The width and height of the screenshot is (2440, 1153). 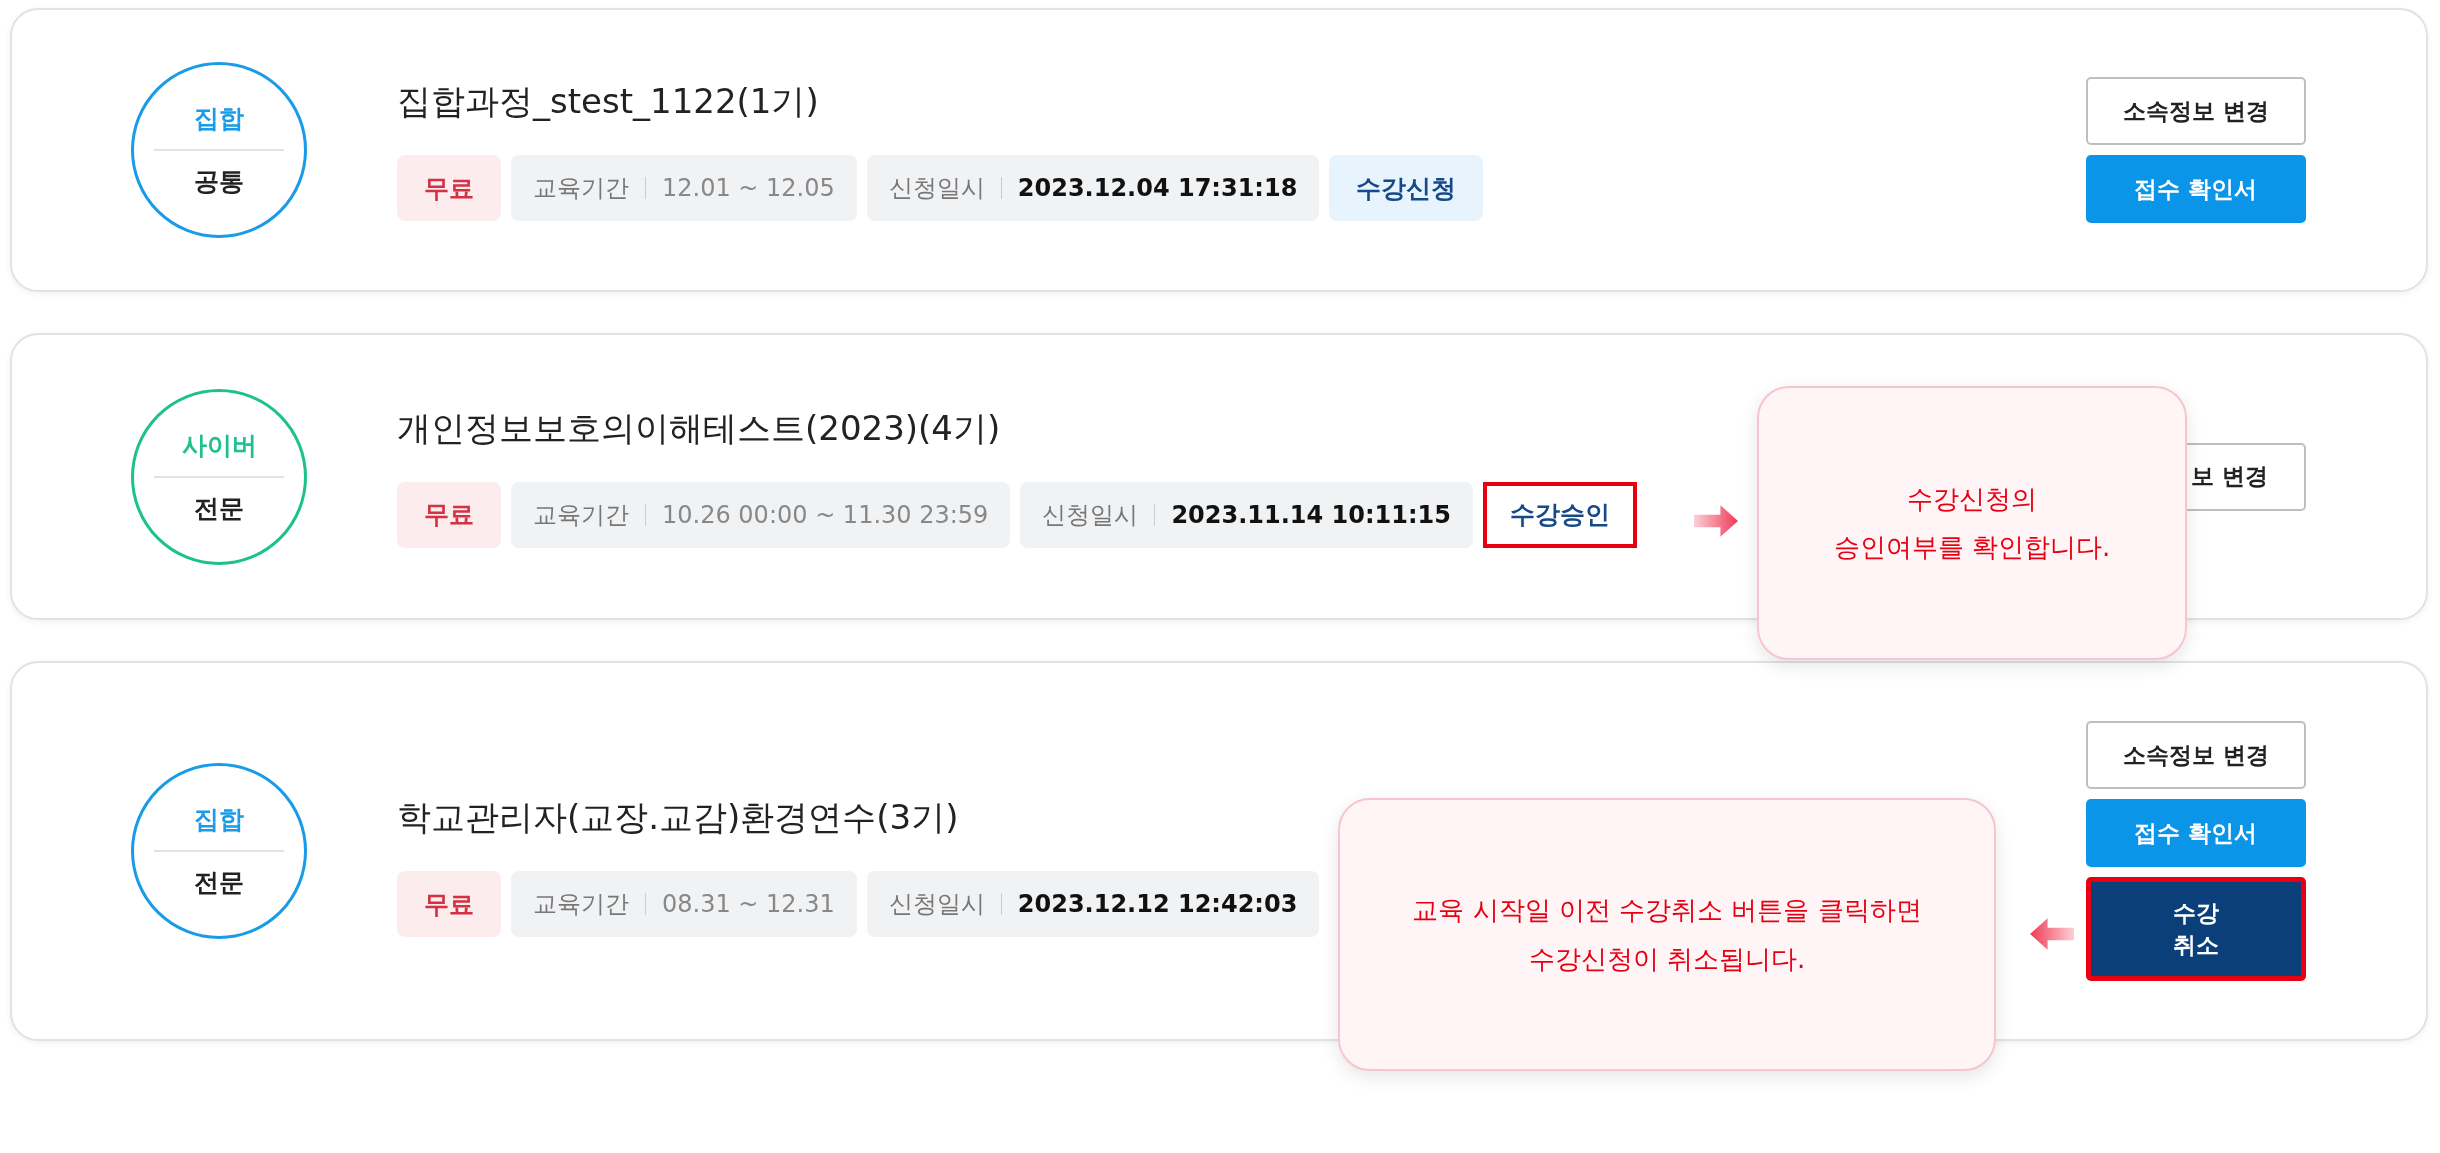 I want to click on info-value: 2023.11.14 10:11:15, so click(x=1311, y=514).